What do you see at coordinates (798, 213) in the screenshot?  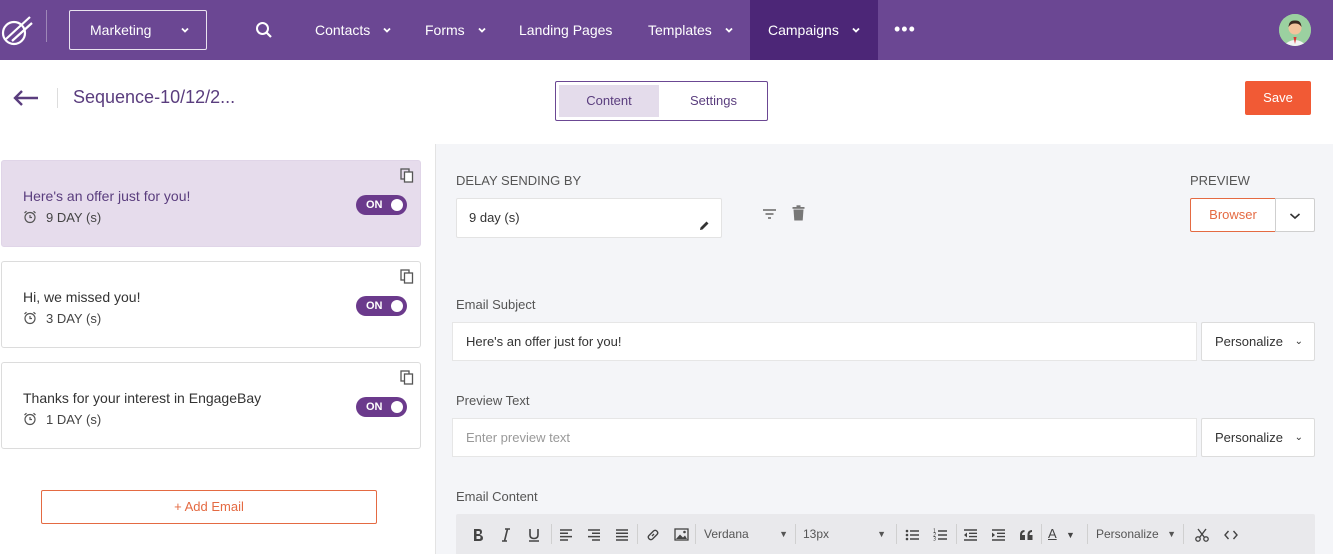 I see `trash-icon` at bounding box center [798, 213].